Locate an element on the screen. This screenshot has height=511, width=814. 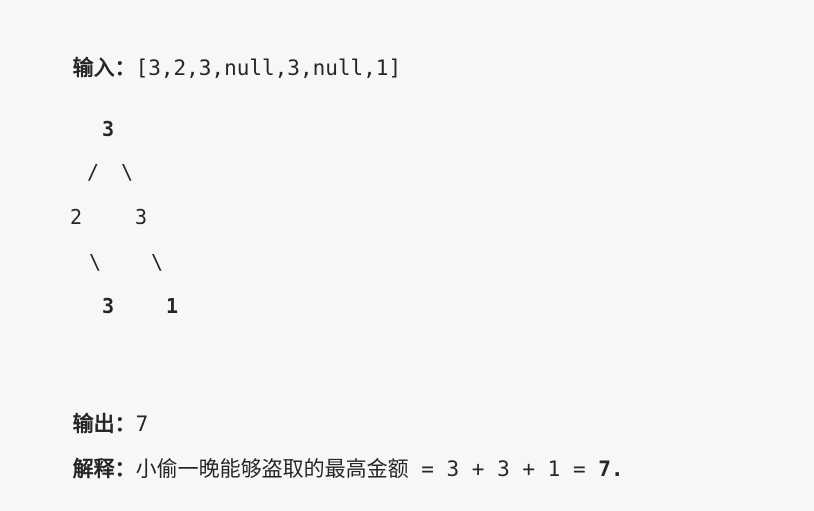
input-line: 输入：[3,2,3,null,3,null,1] is located at coordinates (212, 68).